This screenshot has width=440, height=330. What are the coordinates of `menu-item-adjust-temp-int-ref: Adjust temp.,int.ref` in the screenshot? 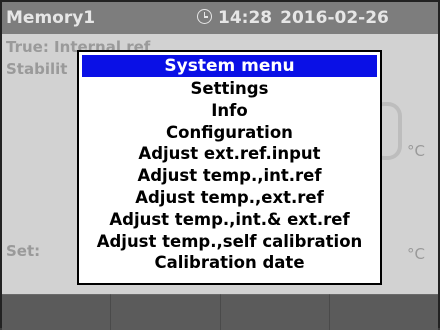 It's located at (229, 176).